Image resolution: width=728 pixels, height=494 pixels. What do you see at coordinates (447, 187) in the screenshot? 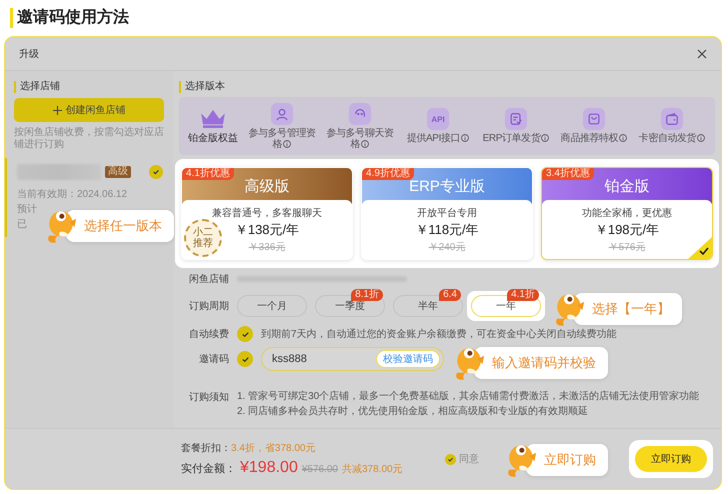
I see `plan-name: ERP专业版` at bounding box center [447, 187].